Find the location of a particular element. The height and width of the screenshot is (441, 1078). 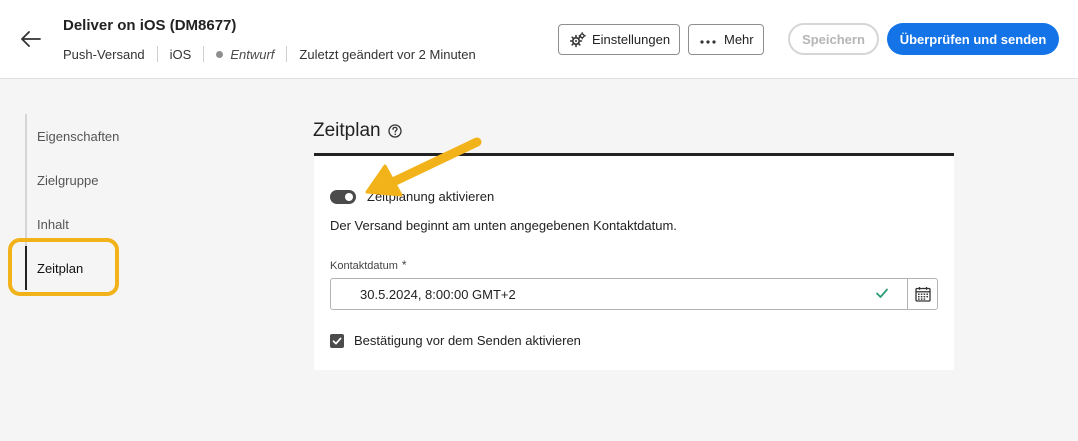

sidebar-item-audience: Zielgruppe is located at coordinates (85, 180).